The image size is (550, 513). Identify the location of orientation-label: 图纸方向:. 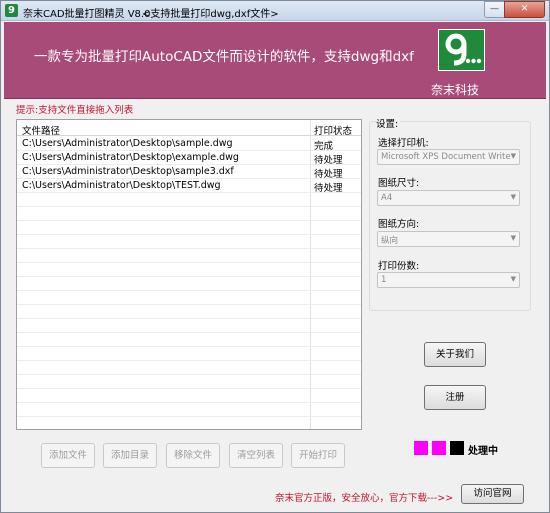
(399, 224).